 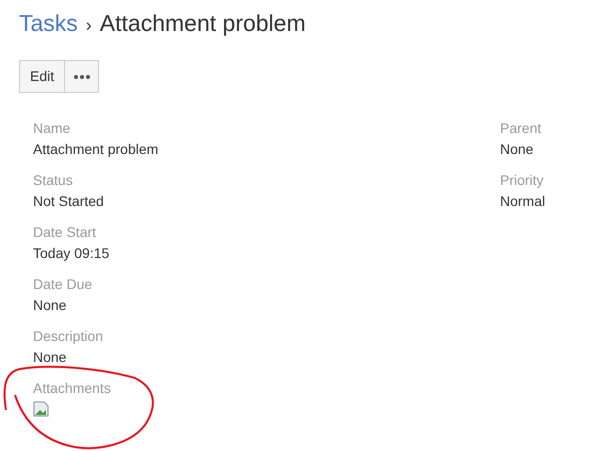 I want to click on field-label: Date Due, so click(x=62, y=284).